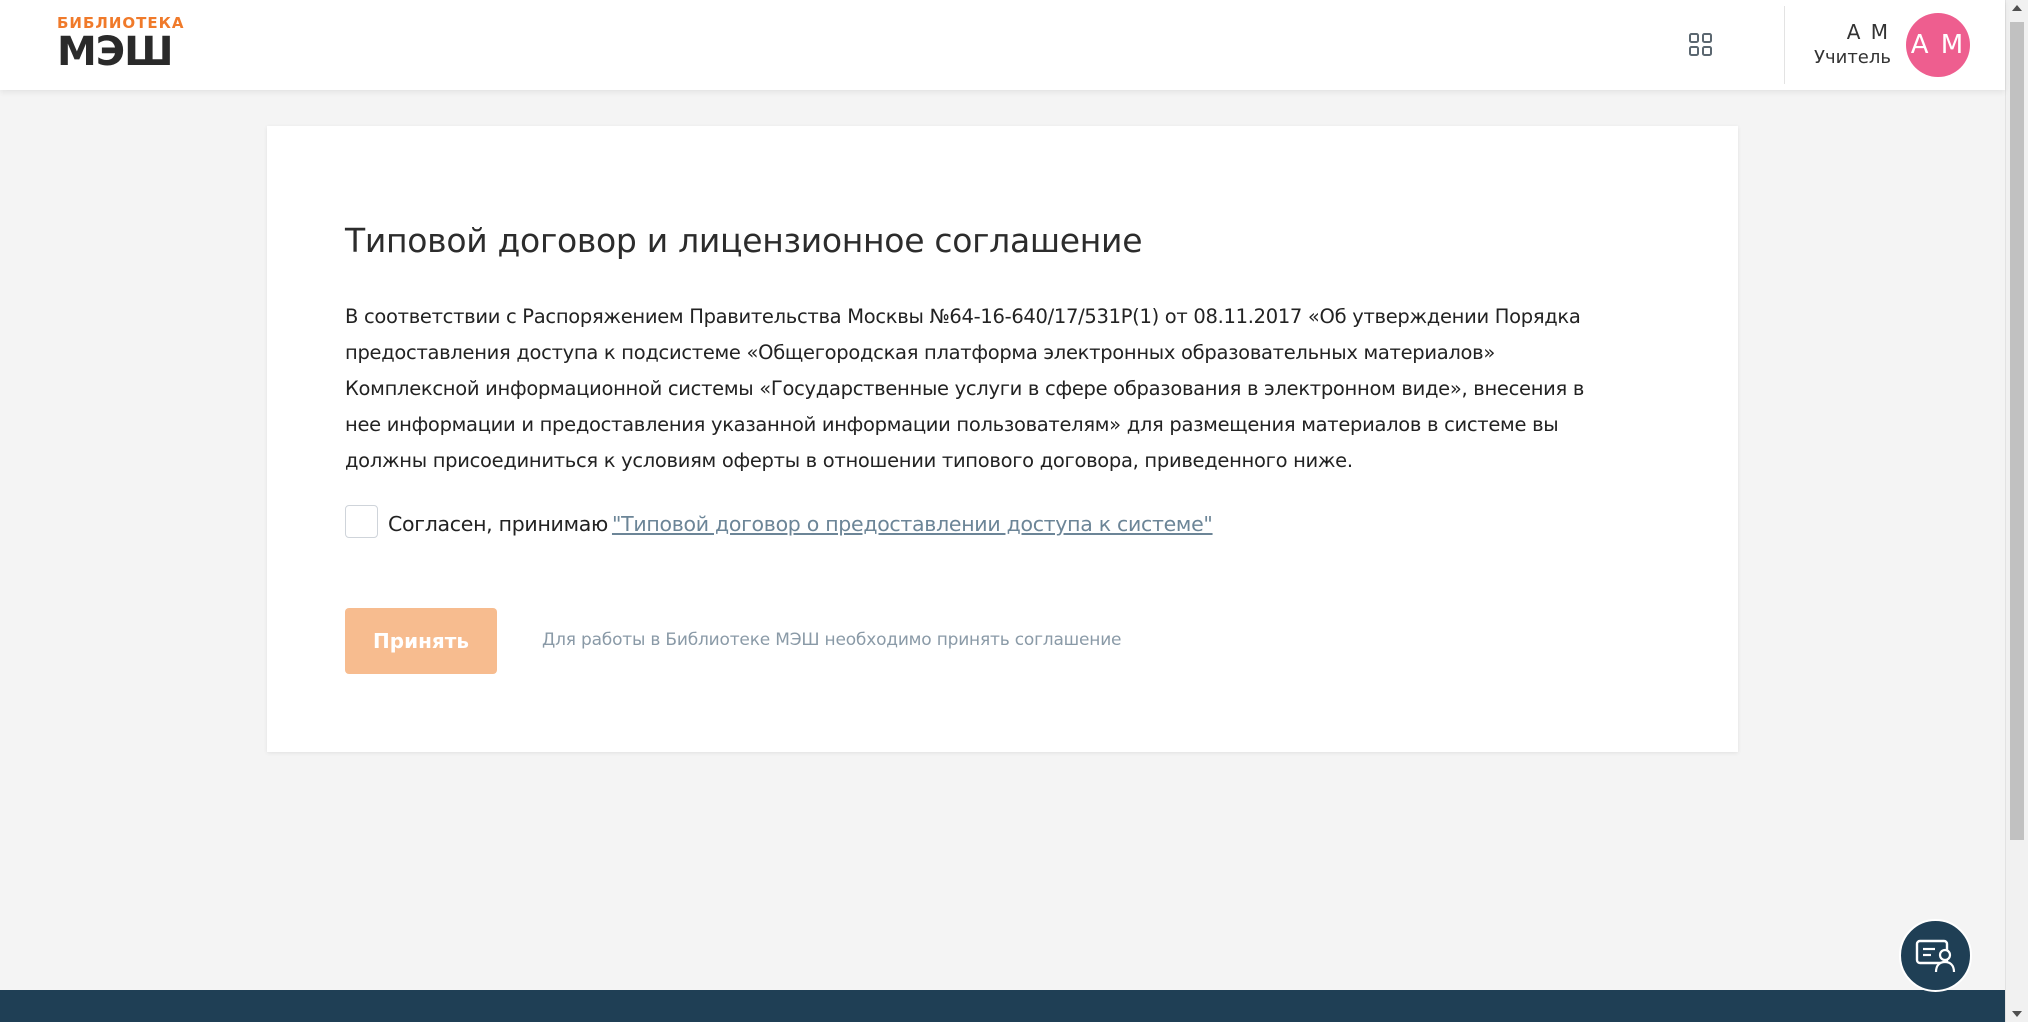 This screenshot has width=2028, height=1022. Describe the element at coordinates (361, 521) in the screenshot. I see `agree-checkbox` at that location.